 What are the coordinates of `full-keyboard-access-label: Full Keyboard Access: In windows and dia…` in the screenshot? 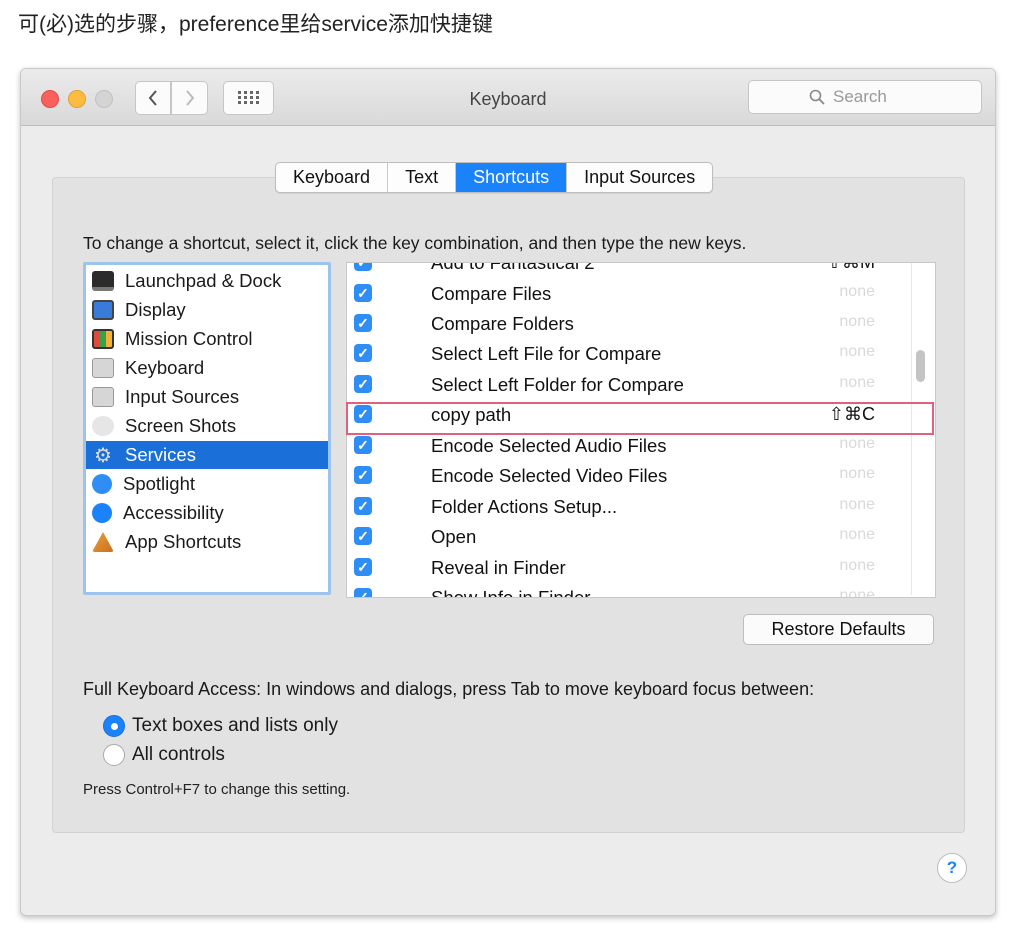 It's located at (449, 689).